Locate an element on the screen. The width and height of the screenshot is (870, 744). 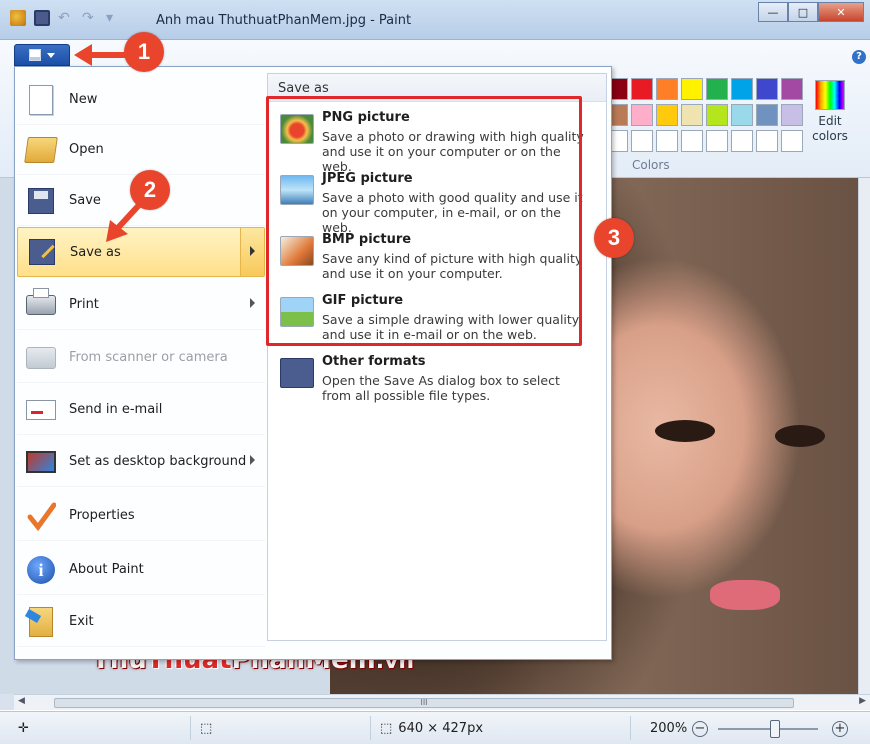
edit-colors-label: Edit colors is located at coordinates (830, 128).